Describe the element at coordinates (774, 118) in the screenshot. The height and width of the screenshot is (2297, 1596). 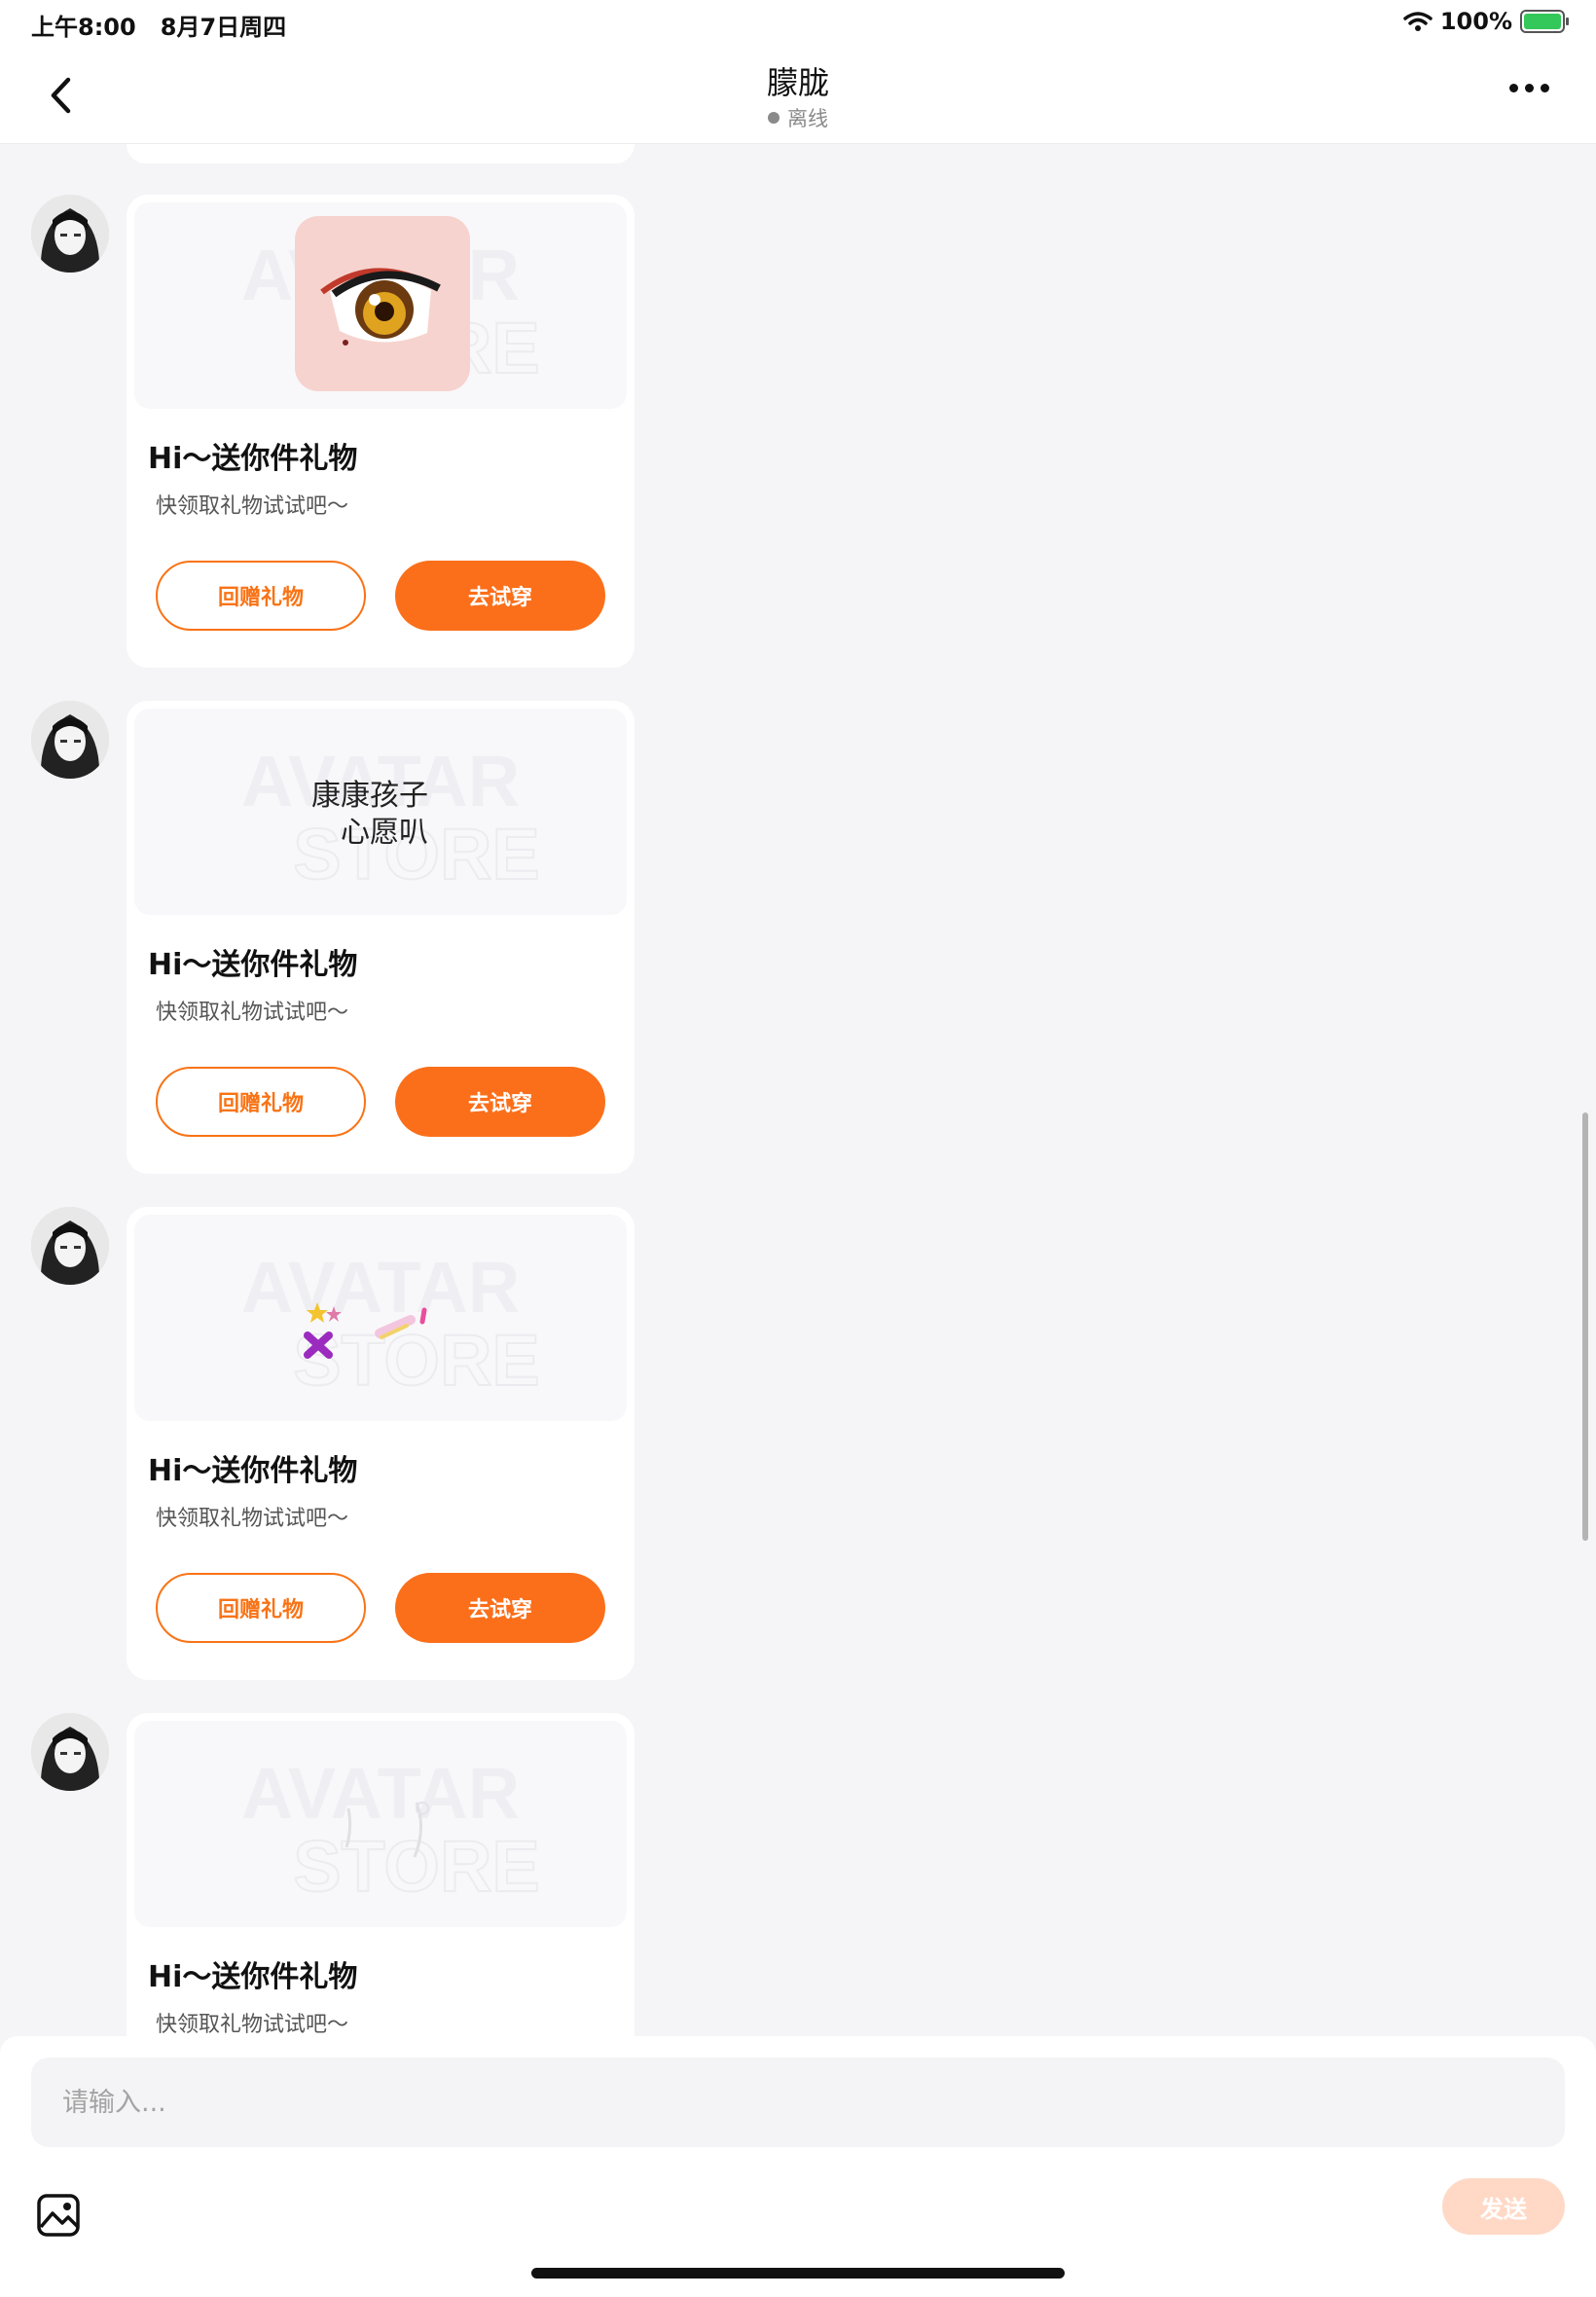
I see `status-dot-icon` at that location.